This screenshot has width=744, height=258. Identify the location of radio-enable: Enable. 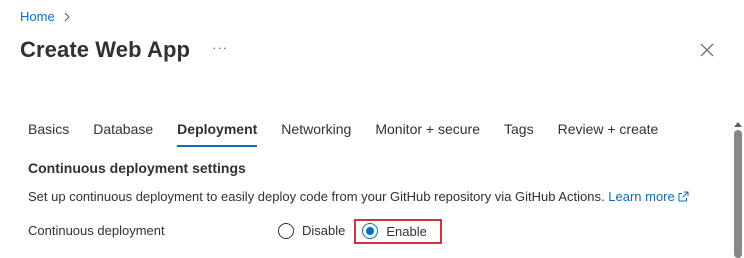
(394, 231).